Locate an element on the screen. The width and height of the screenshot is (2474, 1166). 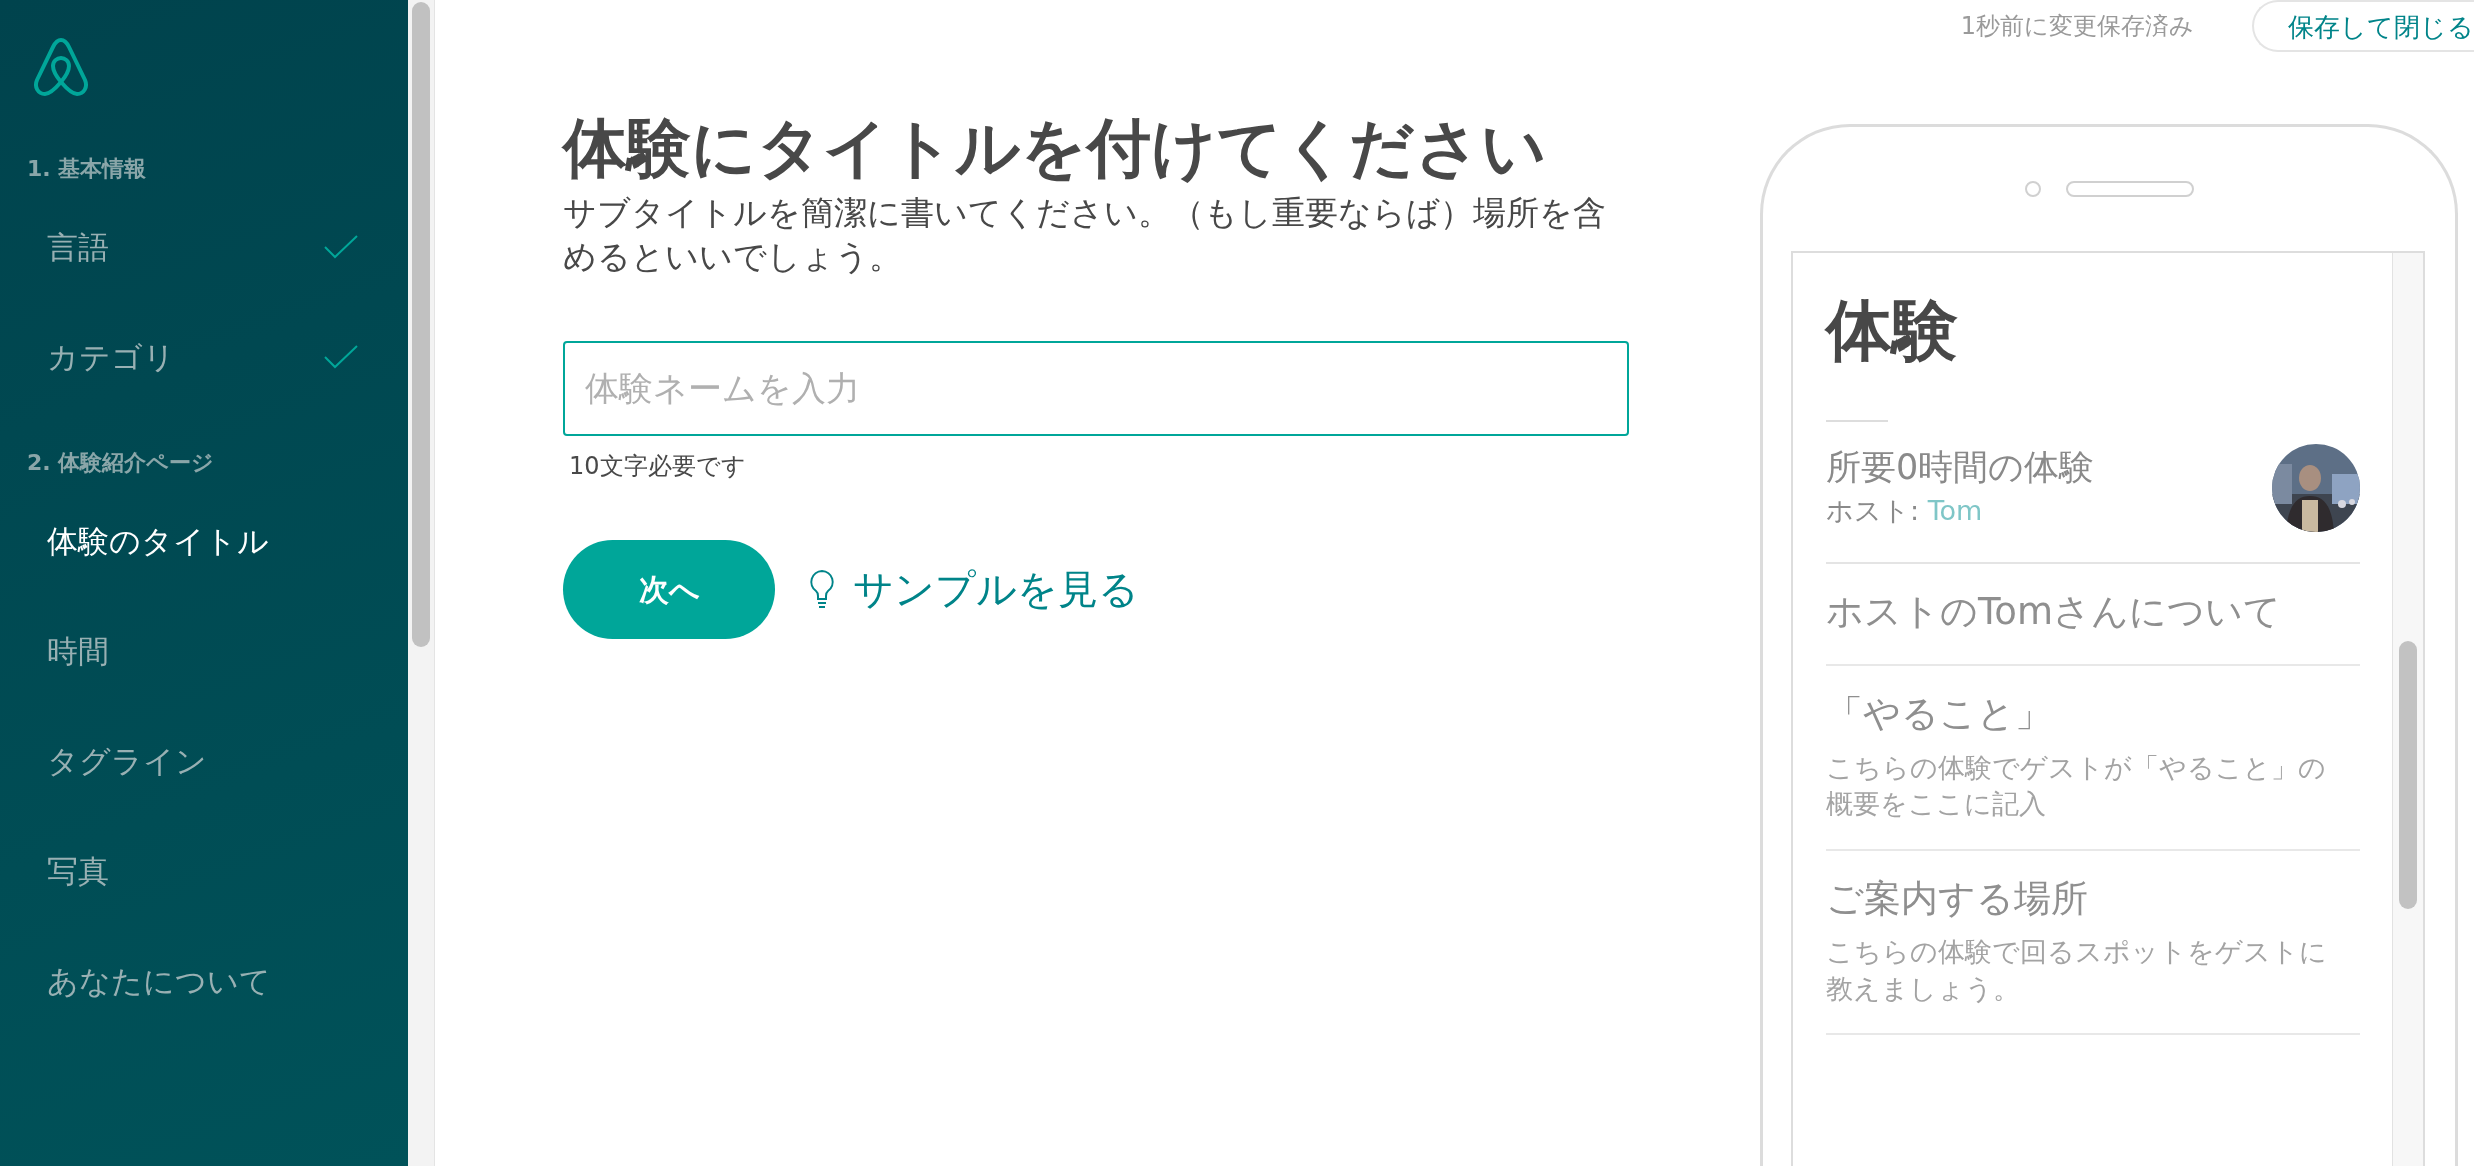
section-heading: 1. 基本情報 is located at coordinates (87, 169).